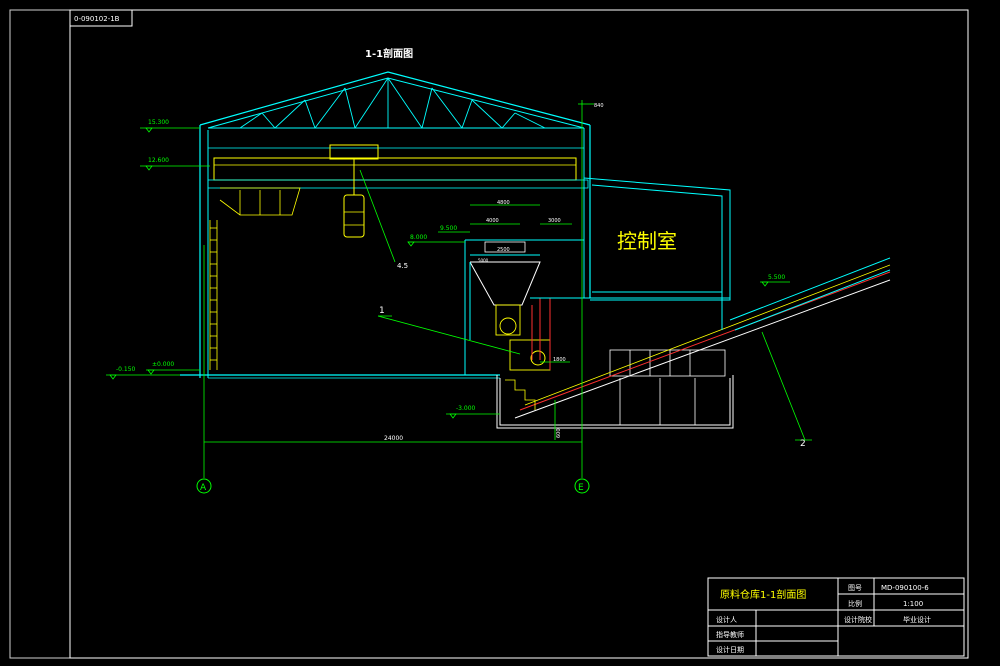  I want to click on elev-15300: 15.300, so click(158, 122).